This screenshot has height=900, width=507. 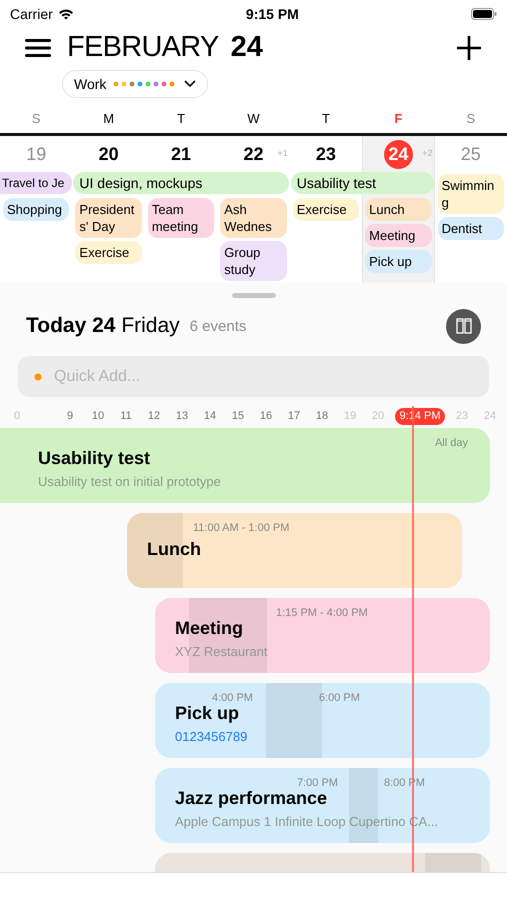 I want to click on menu-icon, so click(x=38, y=48).